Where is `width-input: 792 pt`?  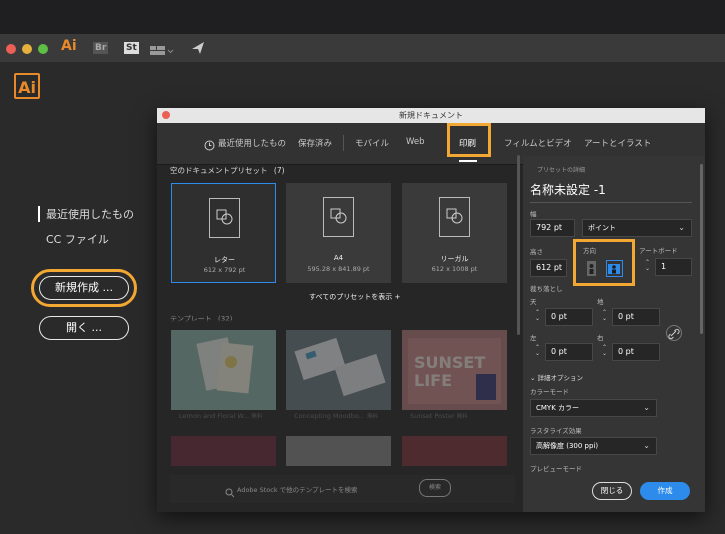
width-input: 792 pt is located at coordinates (552, 228).